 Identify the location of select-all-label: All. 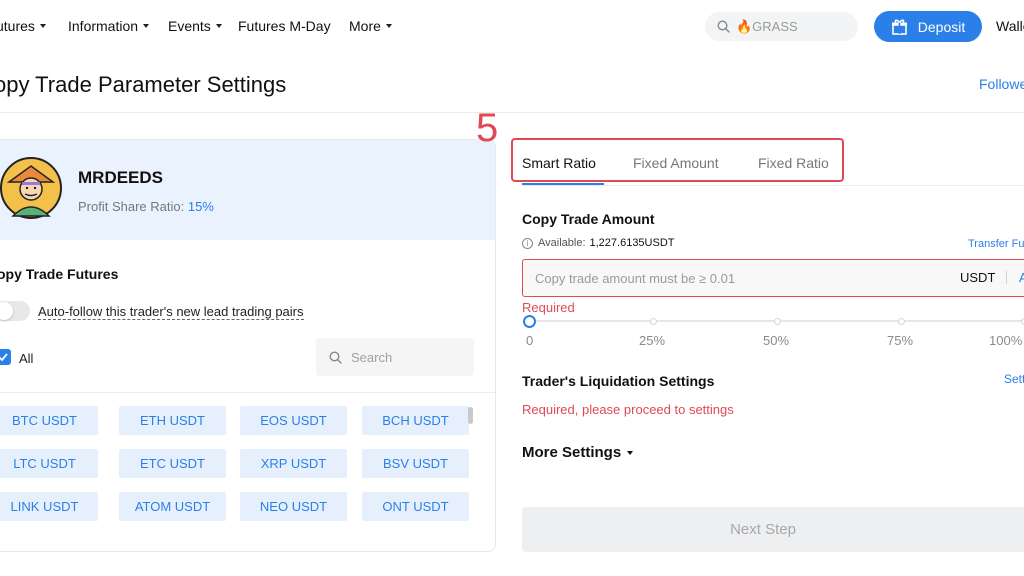
(26, 358).